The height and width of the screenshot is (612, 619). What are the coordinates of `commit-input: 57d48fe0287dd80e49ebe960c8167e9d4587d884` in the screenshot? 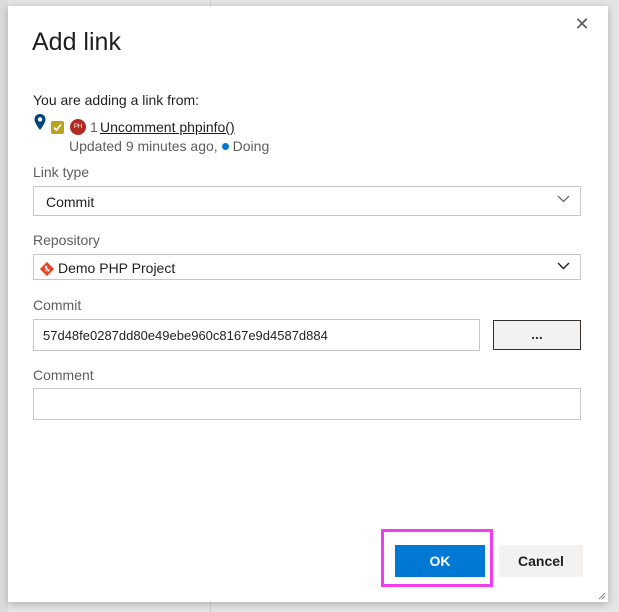 It's located at (256, 335).